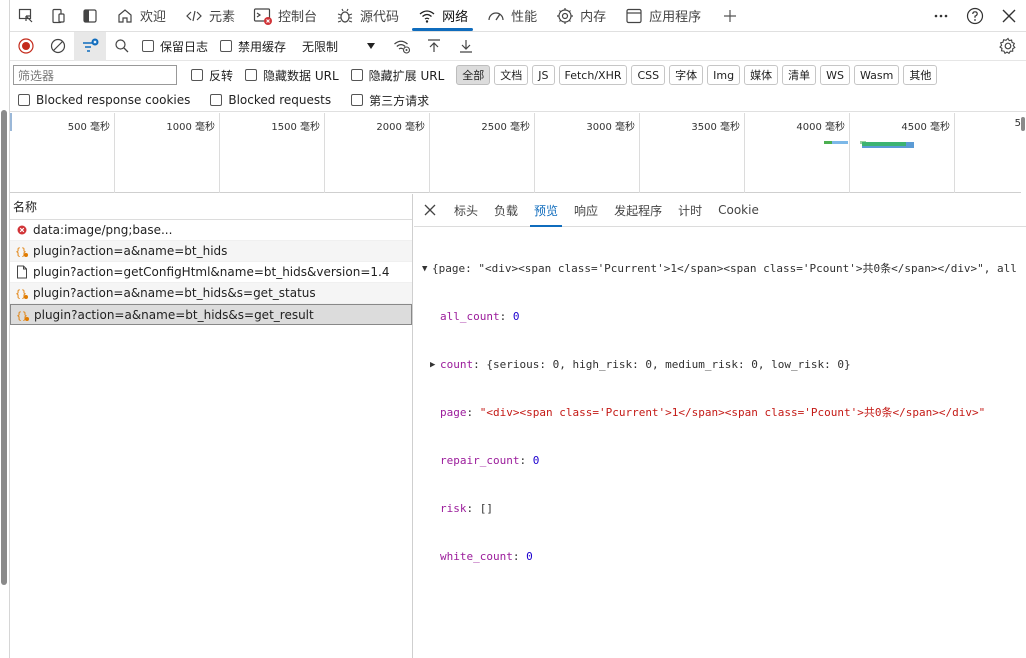 The height and width of the screenshot is (658, 1026). What do you see at coordinates (799, 75) in the screenshot?
I see `type-filter-manifest: 清单` at bounding box center [799, 75].